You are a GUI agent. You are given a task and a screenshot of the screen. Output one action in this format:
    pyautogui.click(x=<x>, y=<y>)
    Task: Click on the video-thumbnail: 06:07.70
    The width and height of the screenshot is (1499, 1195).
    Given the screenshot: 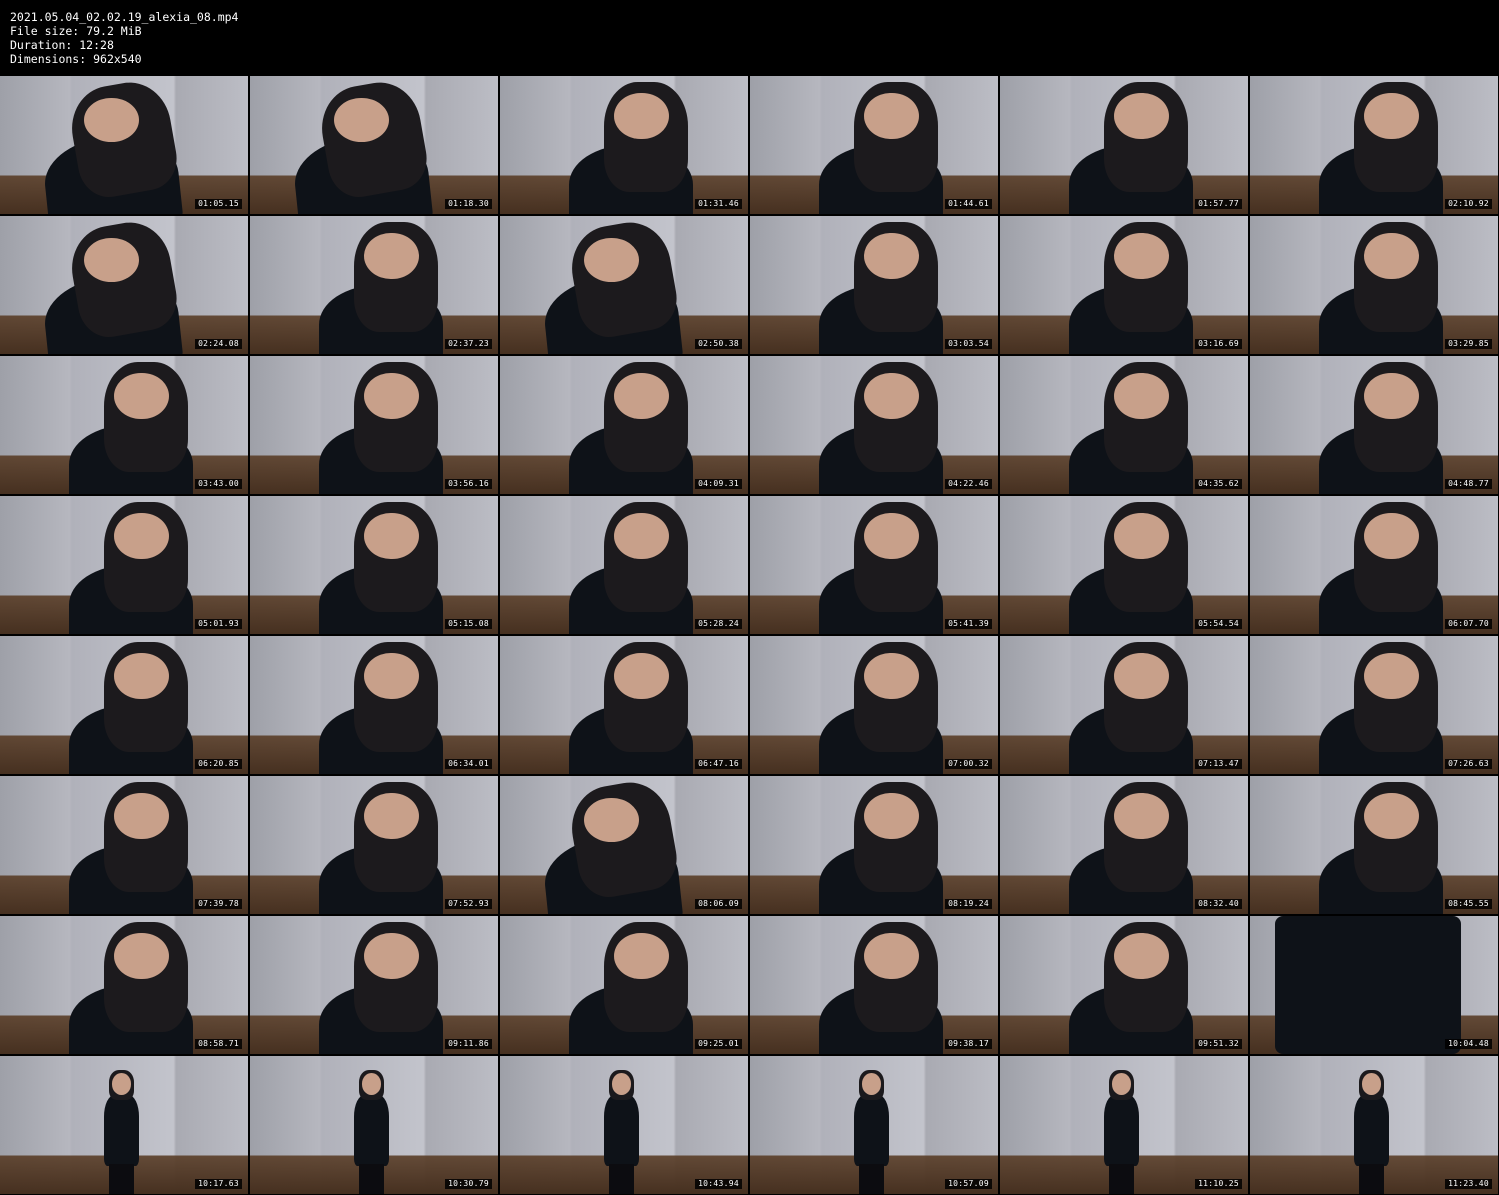 What is the action you would take?
    pyautogui.click(x=1374, y=565)
    